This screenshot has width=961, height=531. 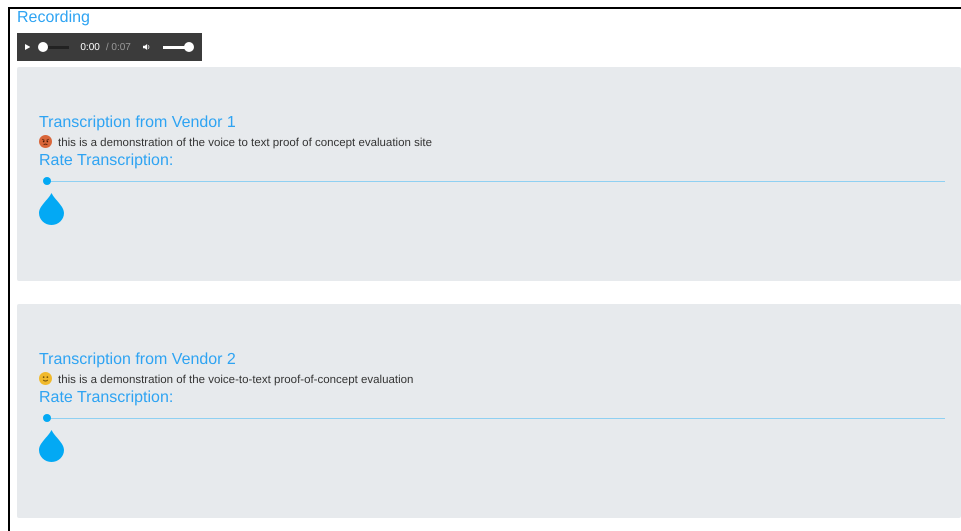 What do you see at coordinates (118, 47) in the screenshot?
I see `duration: / 0:07` at bounding box center [118, 47].